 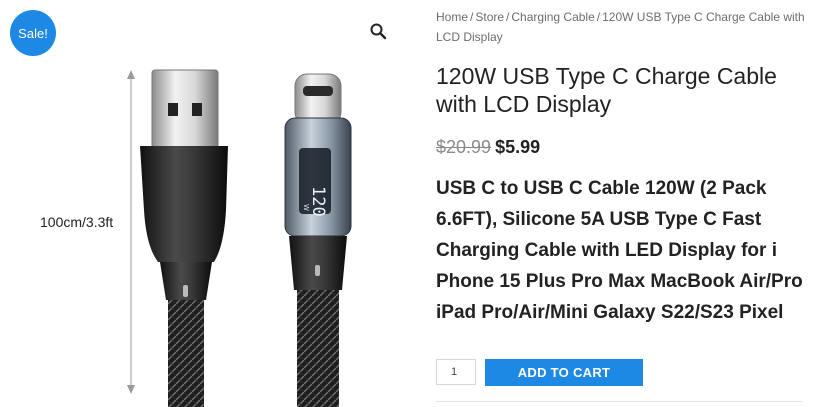 I want to click on add-to-cart-button: ADD TO CART, so click(x=564, y=372).